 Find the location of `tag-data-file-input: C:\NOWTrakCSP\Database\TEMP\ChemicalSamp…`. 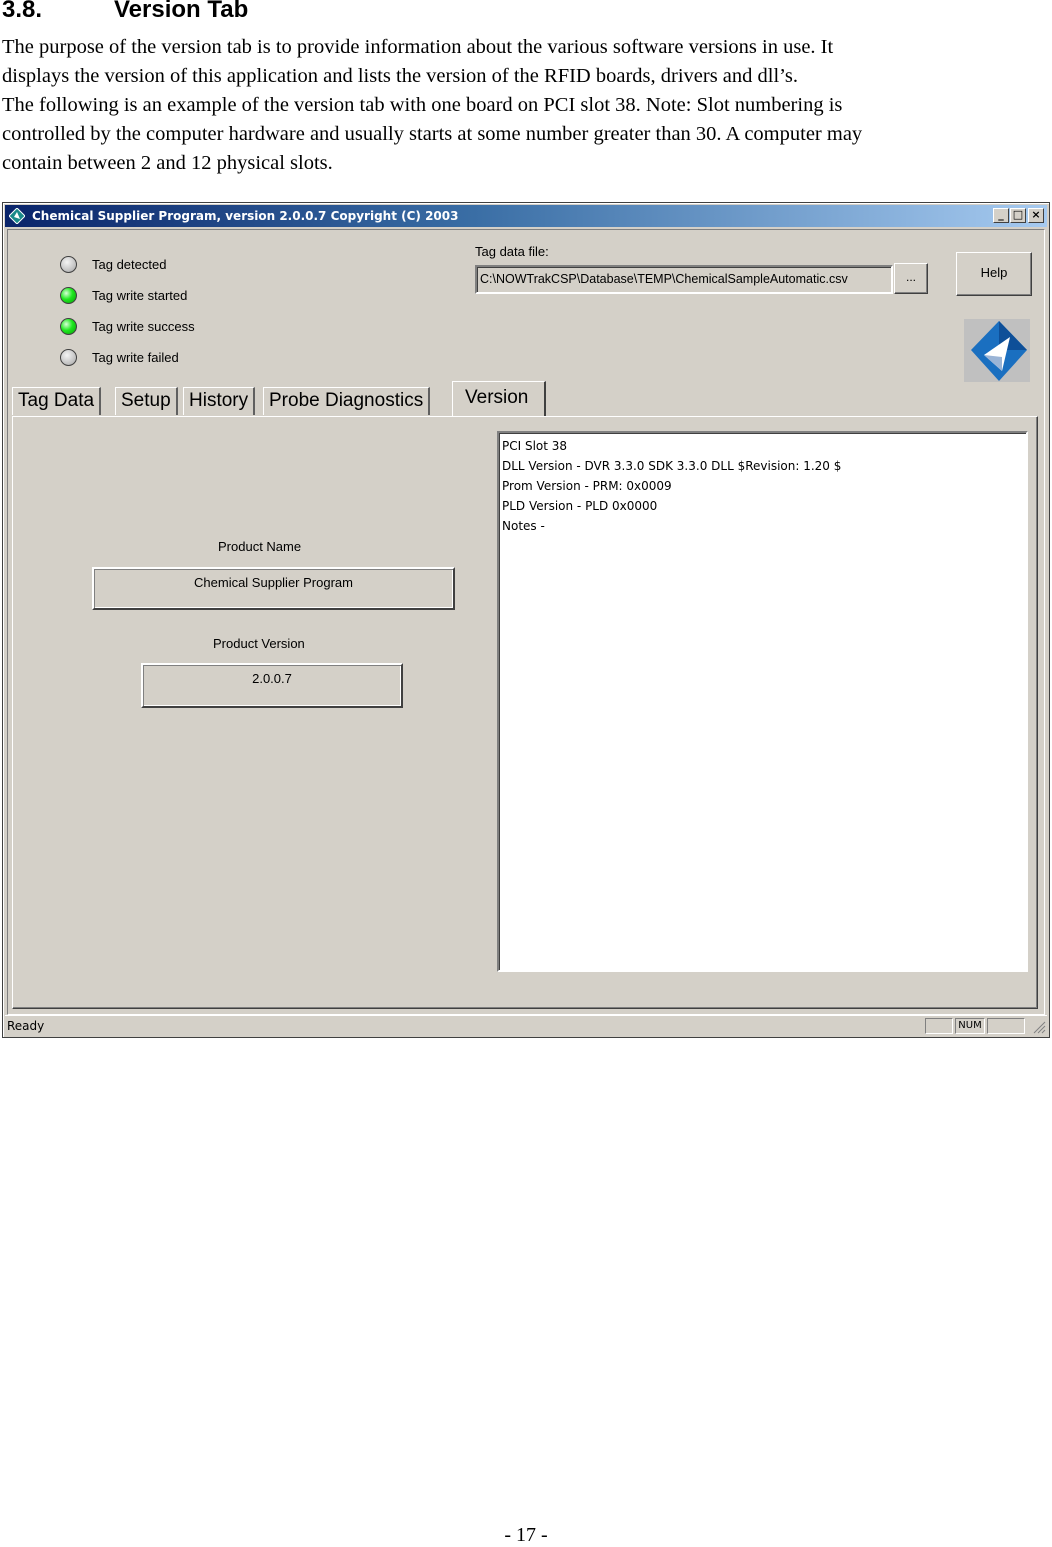

tag-data-file-input: C:\NOWTrakCSP\Database\TEMP\ChemicalSamp… is located at coordinates (684, 279).